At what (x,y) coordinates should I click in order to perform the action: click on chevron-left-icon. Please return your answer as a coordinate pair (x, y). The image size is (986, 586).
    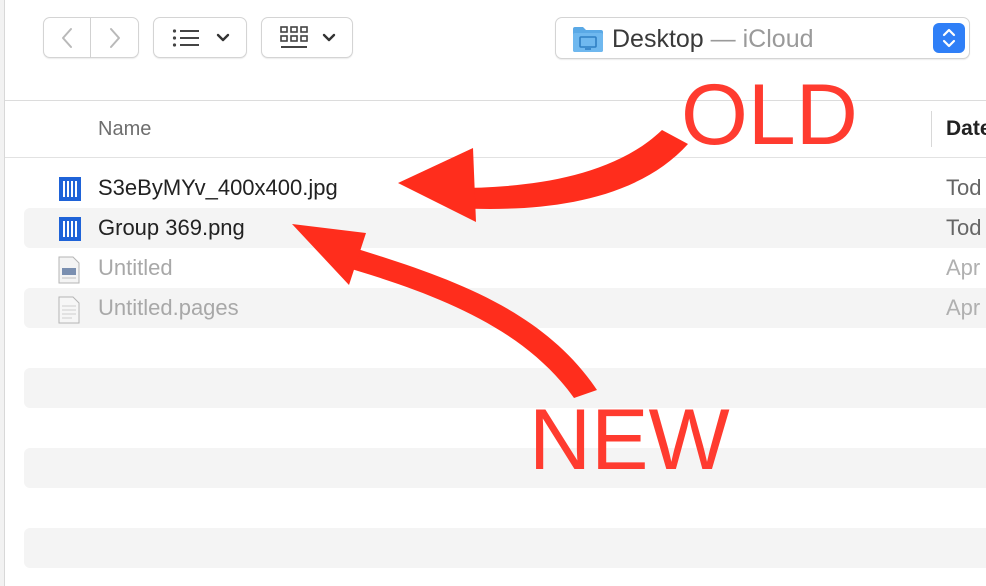
    Looking at the image, I should click on (67, 37).